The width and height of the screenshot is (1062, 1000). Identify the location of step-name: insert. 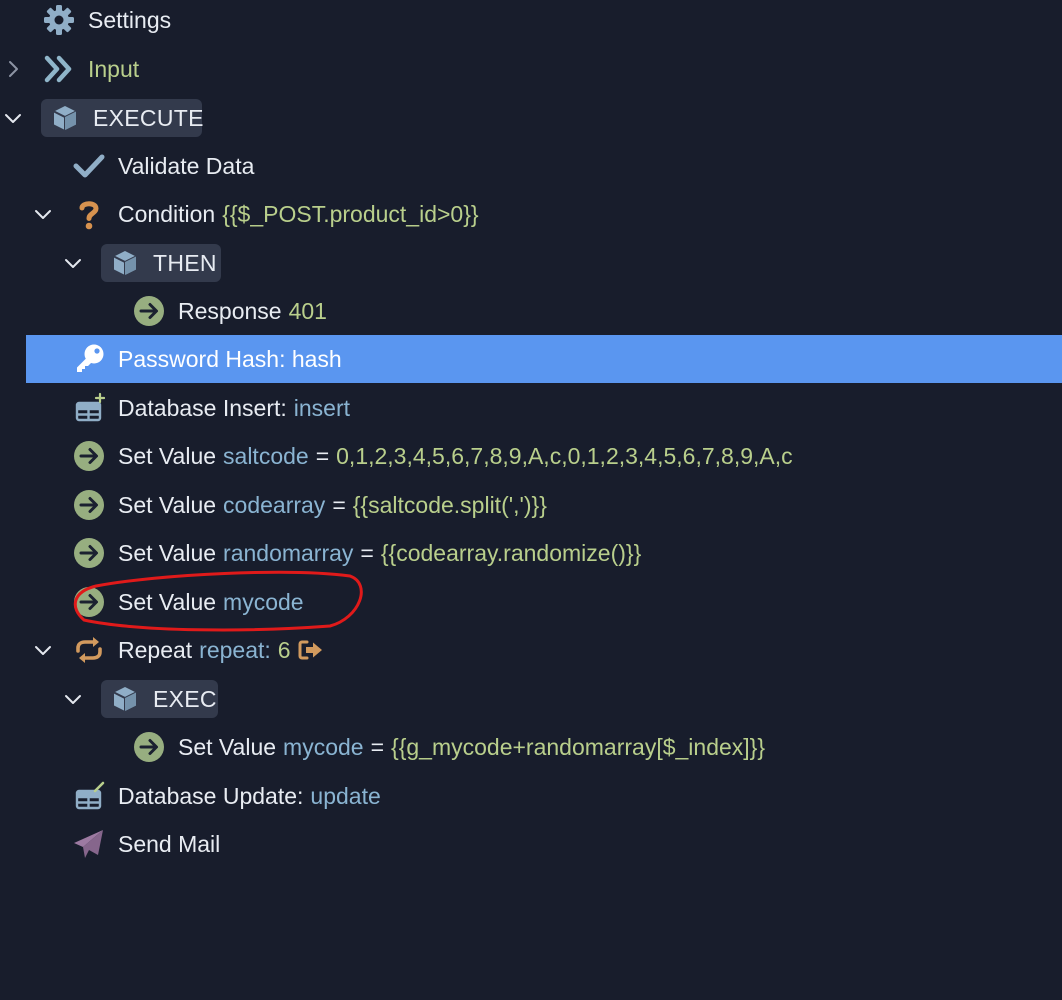
(322, 407).